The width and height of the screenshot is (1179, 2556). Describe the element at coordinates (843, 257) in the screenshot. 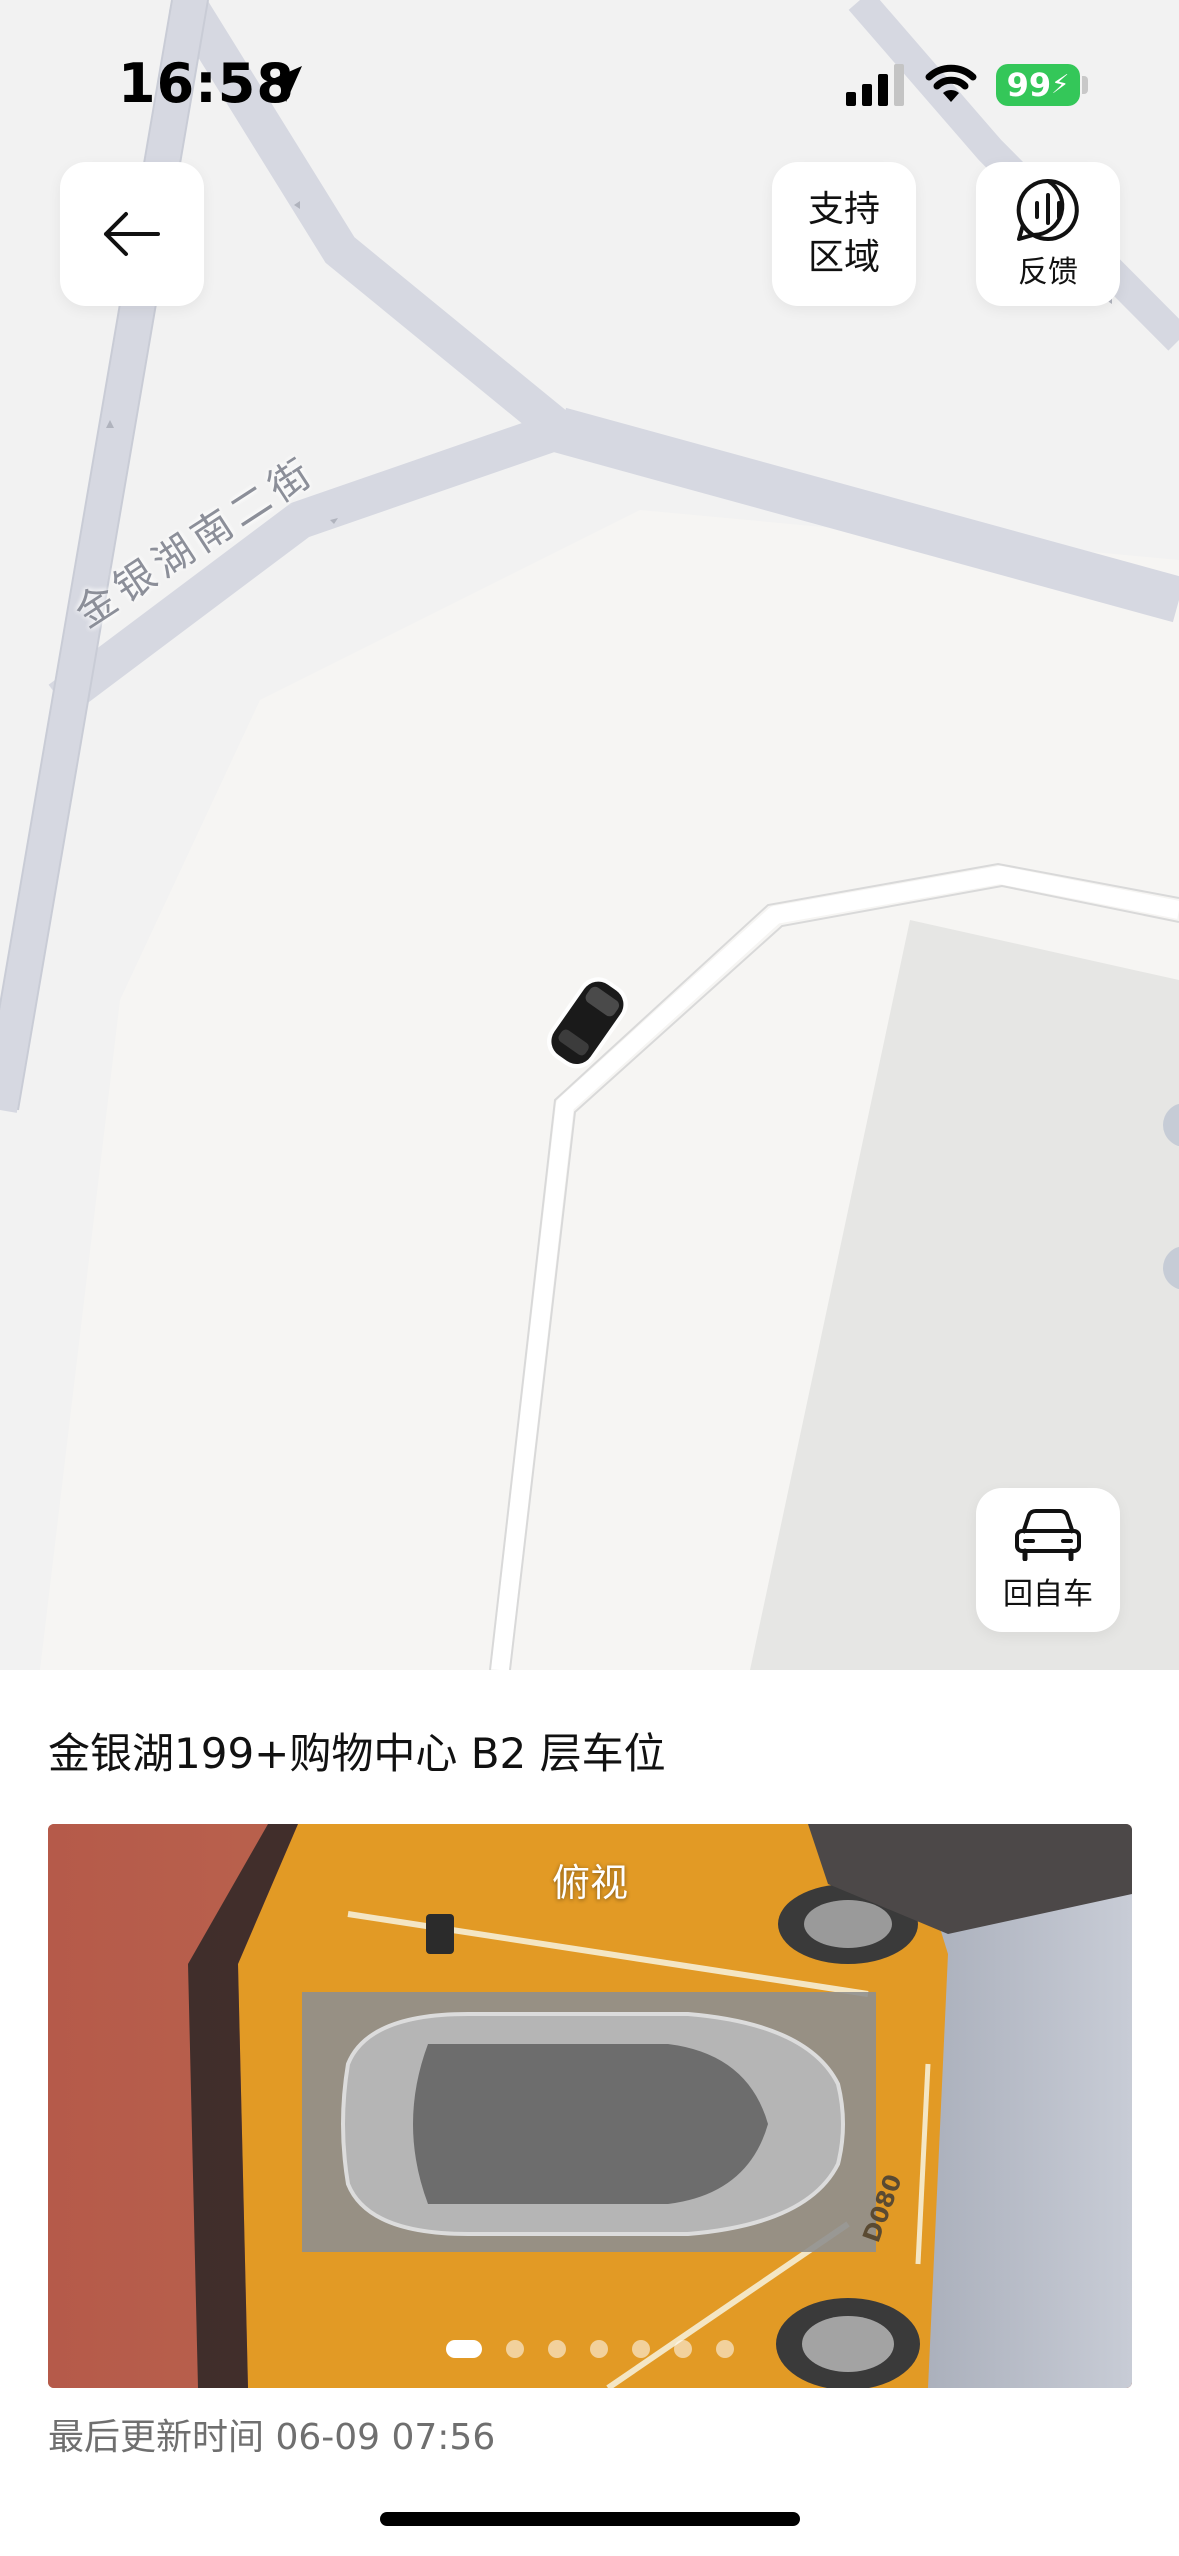

I see `support-area-label-line2: 区域` at that location.